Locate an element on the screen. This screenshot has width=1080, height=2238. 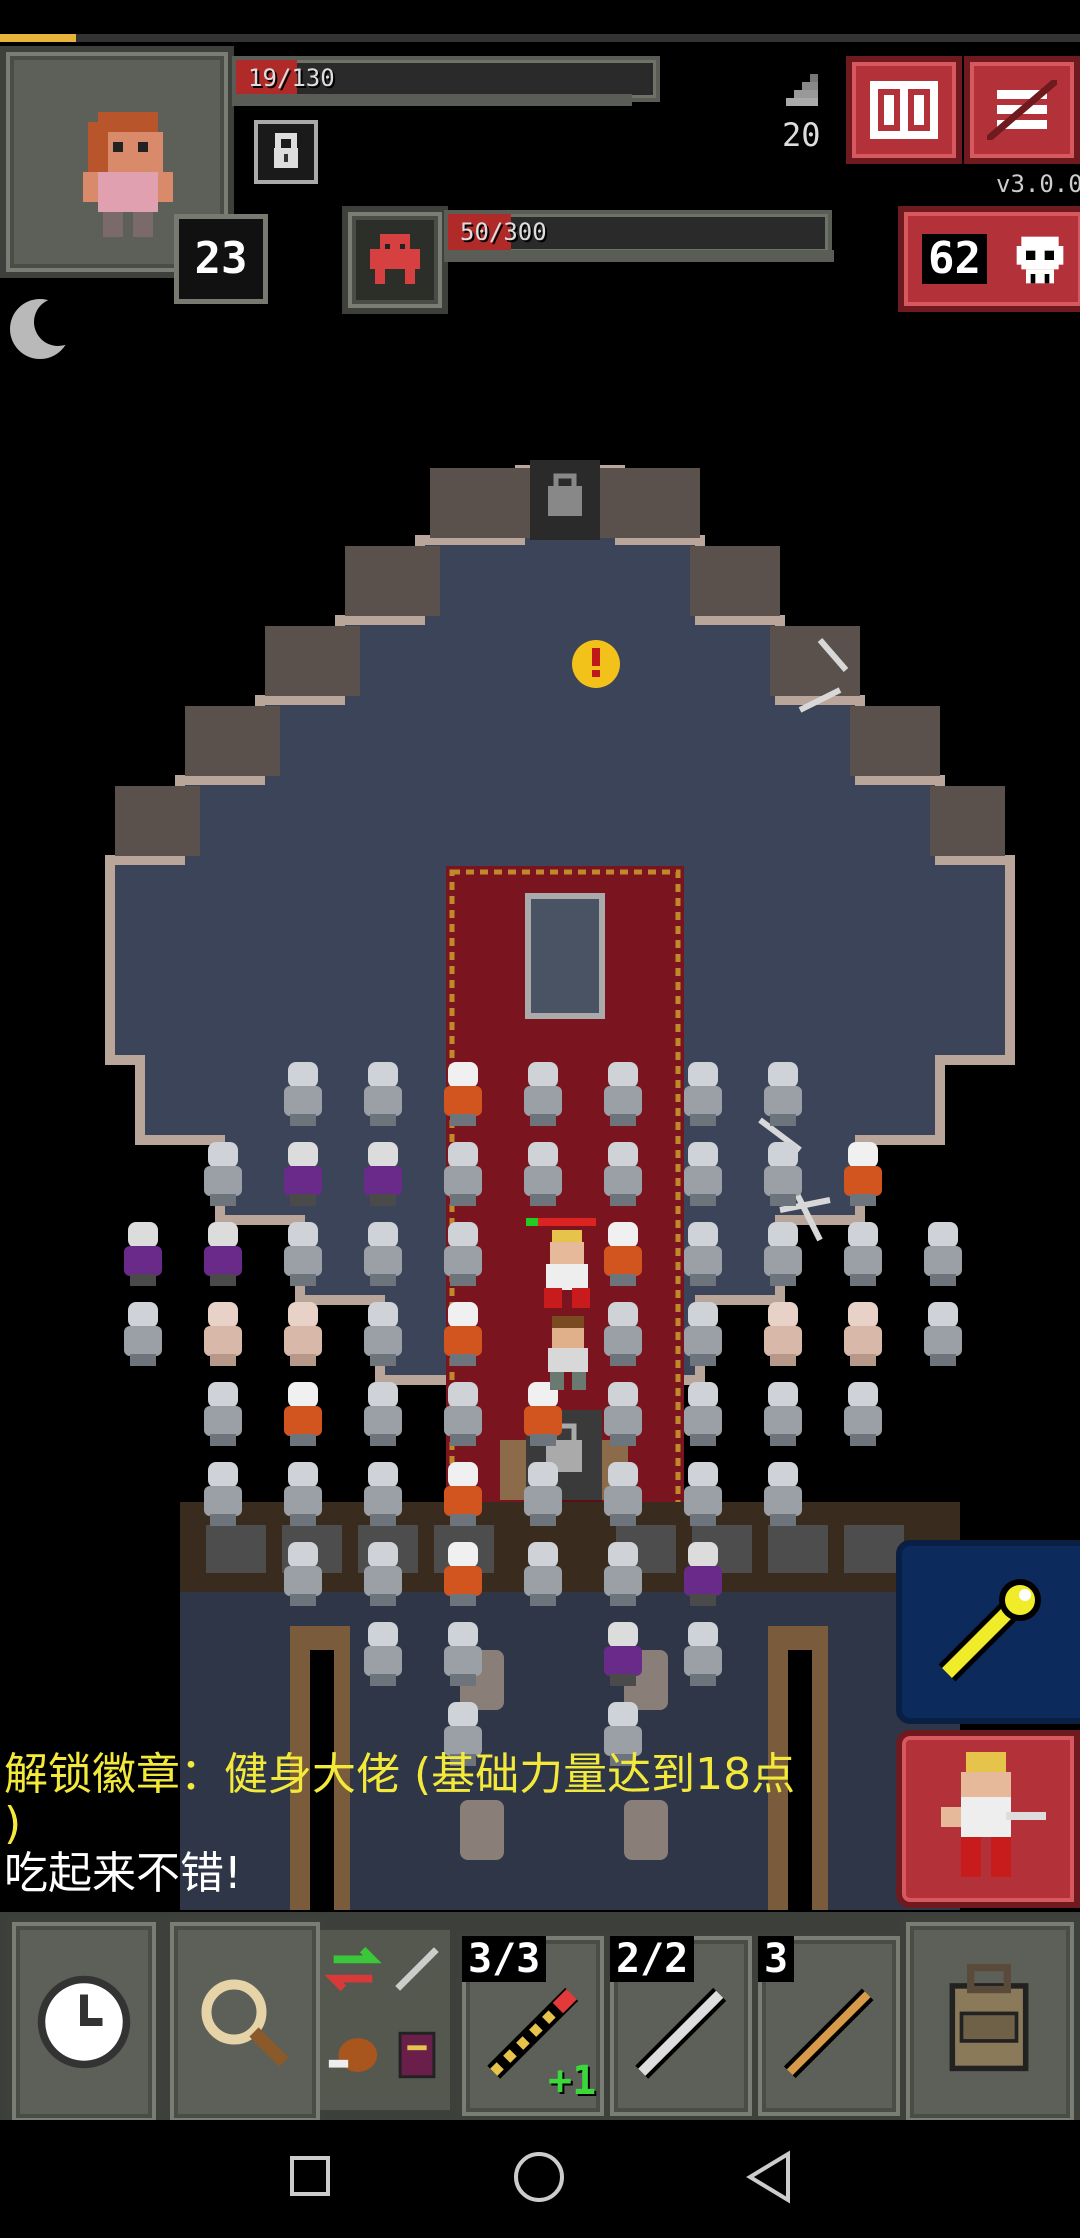
menu-icon is located at coordinates (1022, 110).